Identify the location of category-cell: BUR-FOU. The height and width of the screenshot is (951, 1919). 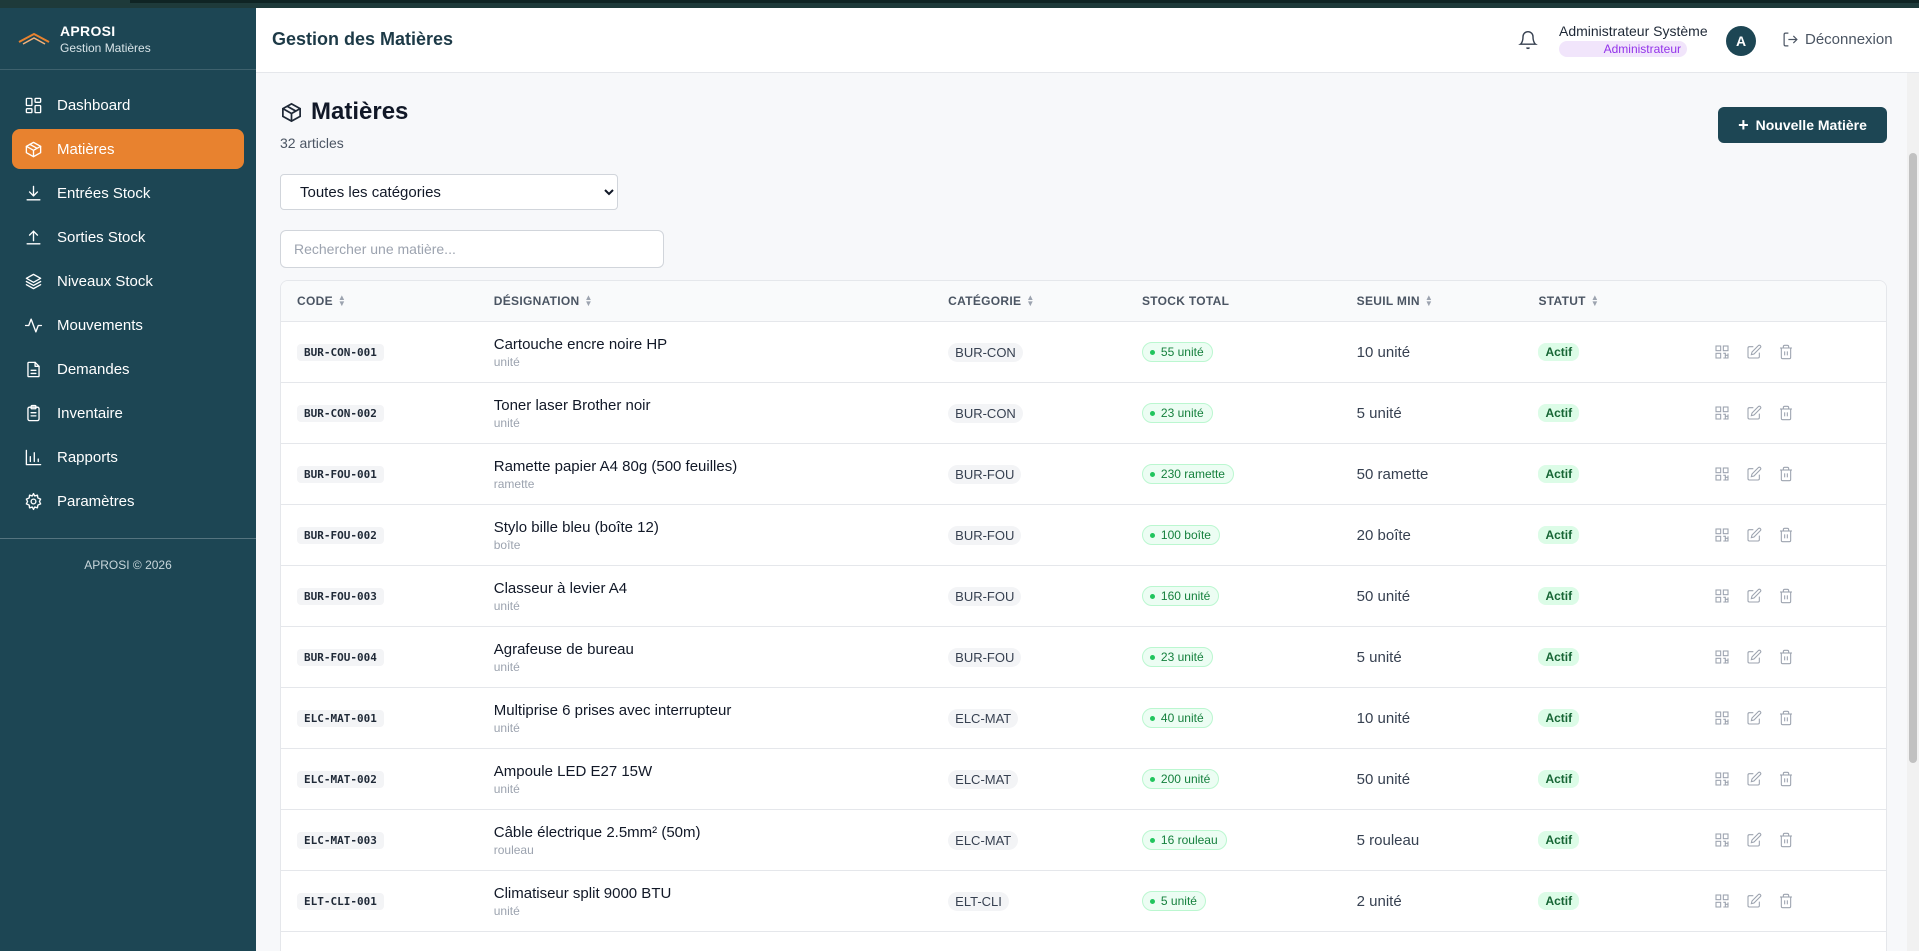
(1029, 474).